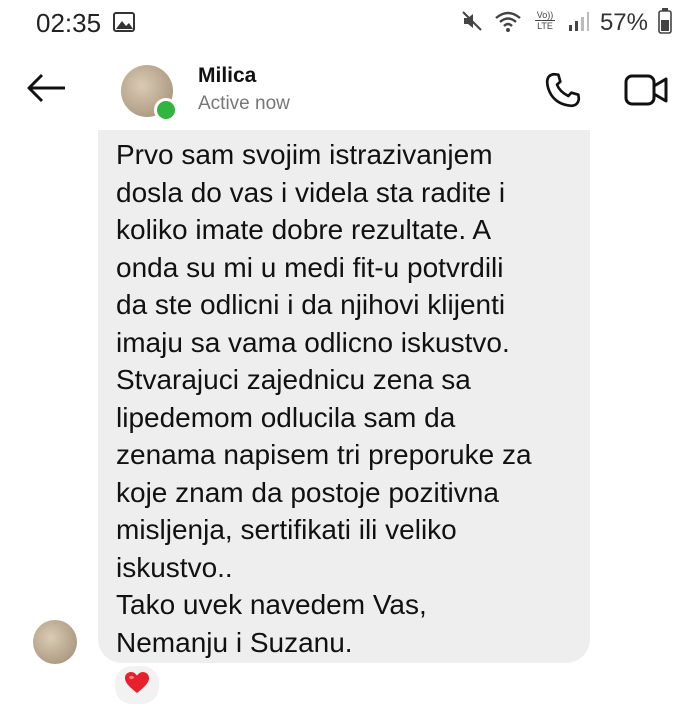 The width and height of the screenshot is (700, 715). I want to click on chat-header: Milica Active now, so click(350, 90).